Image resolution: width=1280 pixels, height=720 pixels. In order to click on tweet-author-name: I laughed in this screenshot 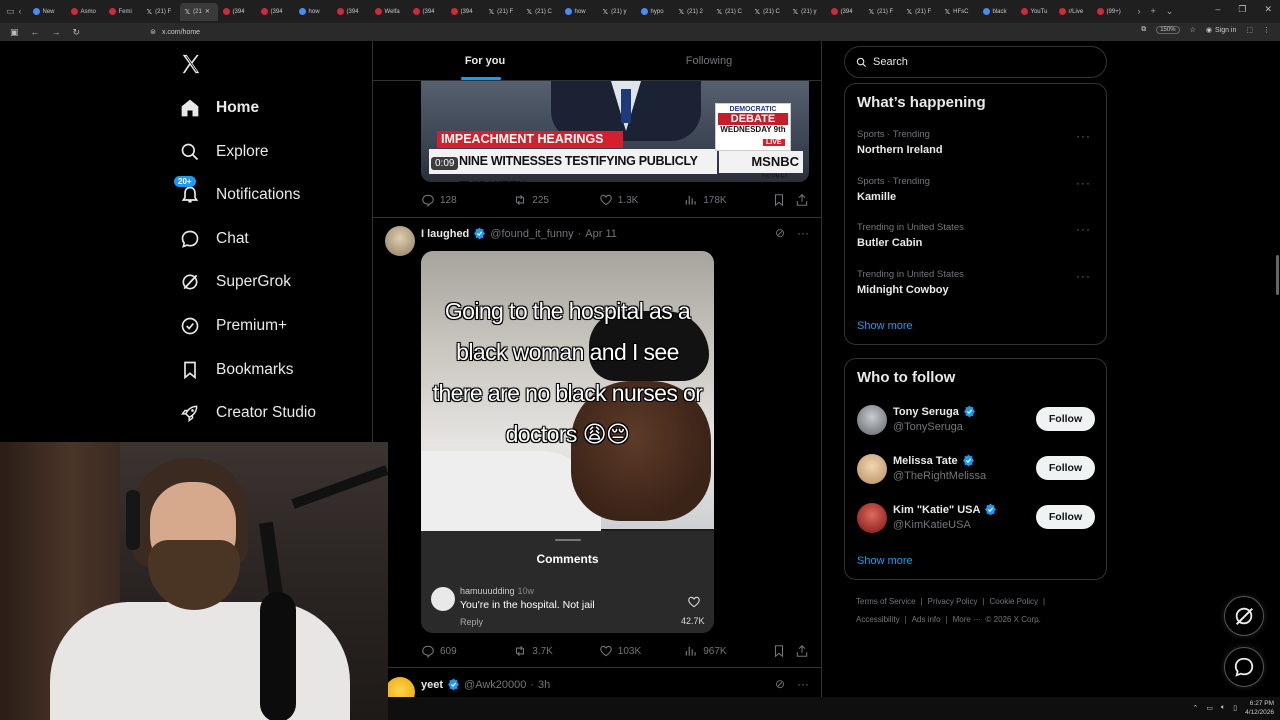, I will do `click(445, 234)`.